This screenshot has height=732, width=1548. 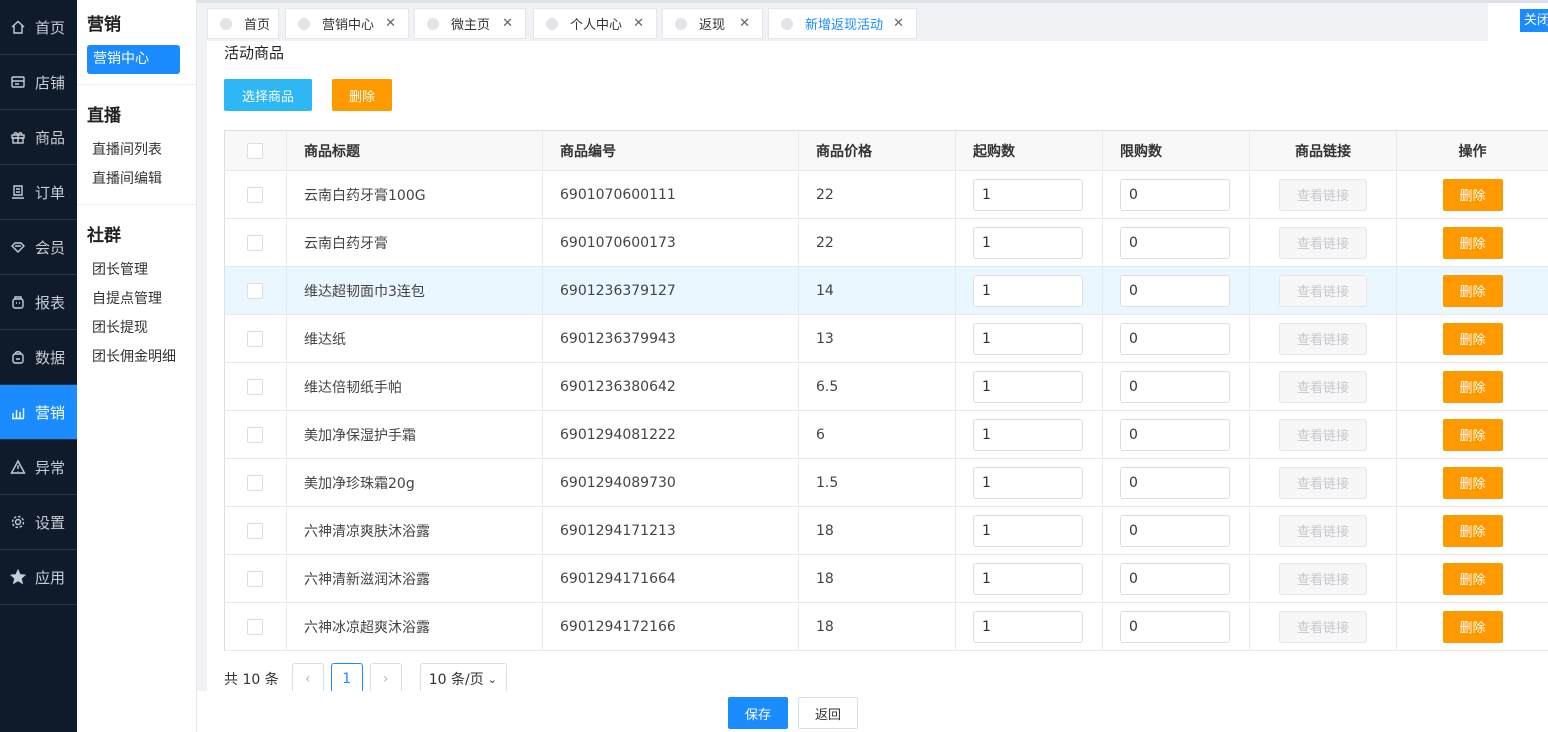 What do you see at coordinates (38, 247) in the screenshot?
I see `nav-item-members: 会员` at bounding box center [38, 247].